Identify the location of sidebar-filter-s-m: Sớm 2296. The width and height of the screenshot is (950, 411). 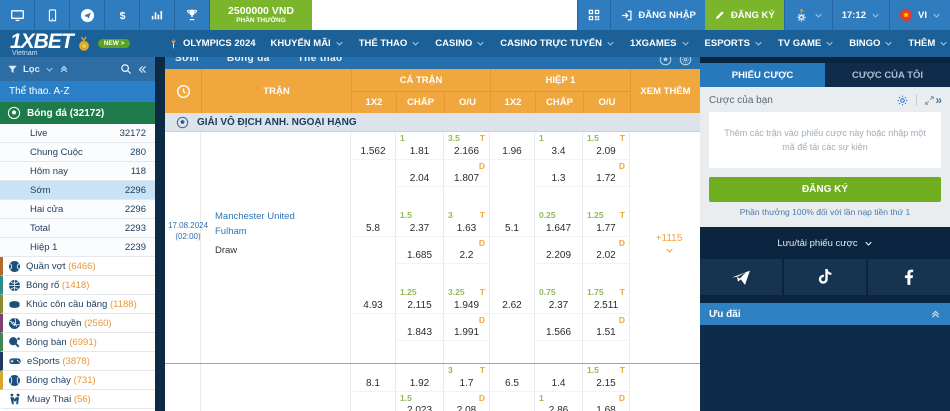
(77, 190).